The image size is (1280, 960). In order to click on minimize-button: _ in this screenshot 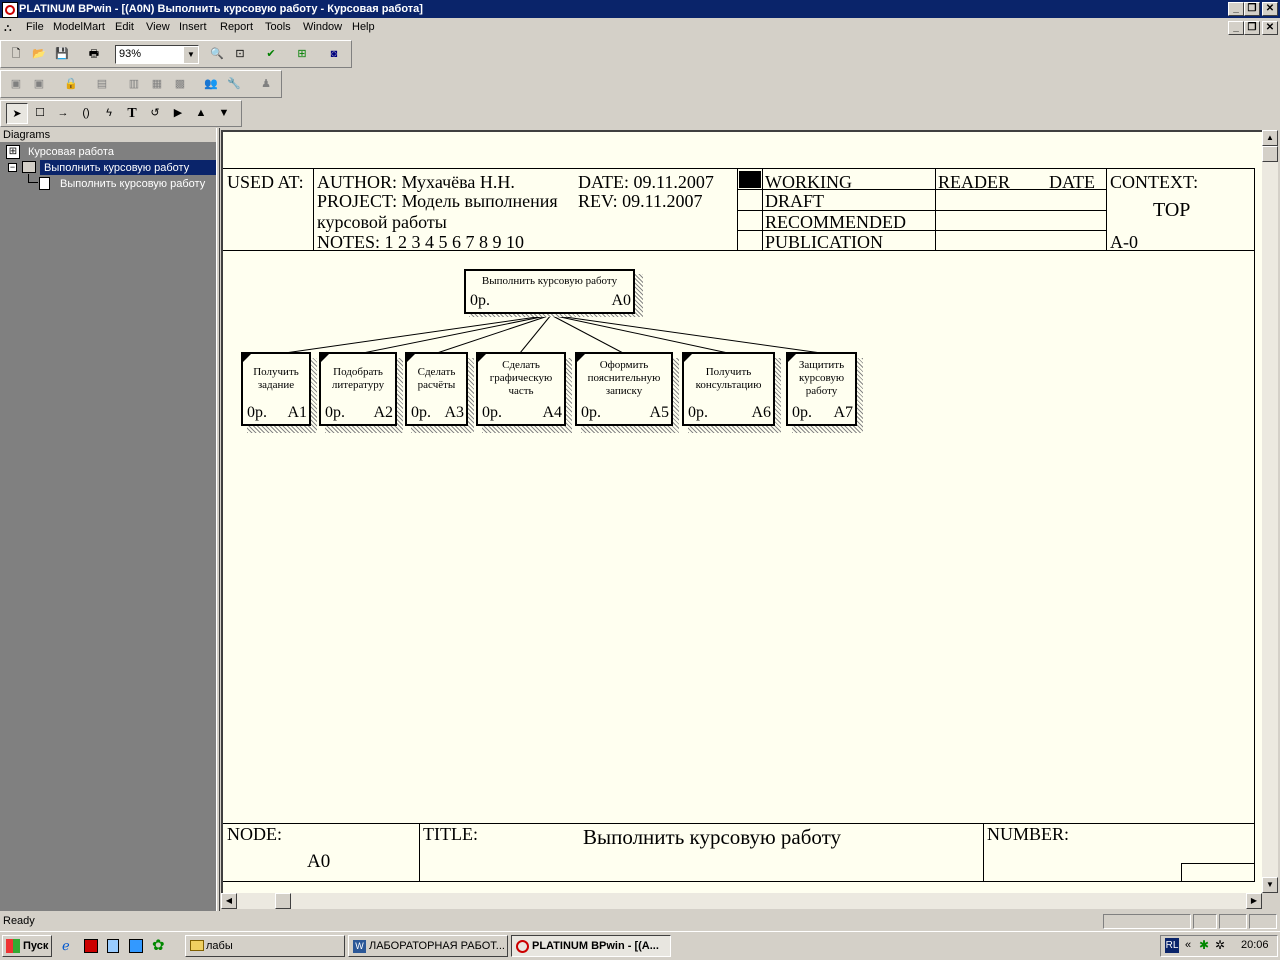, I will do `click(1236, 9)`.